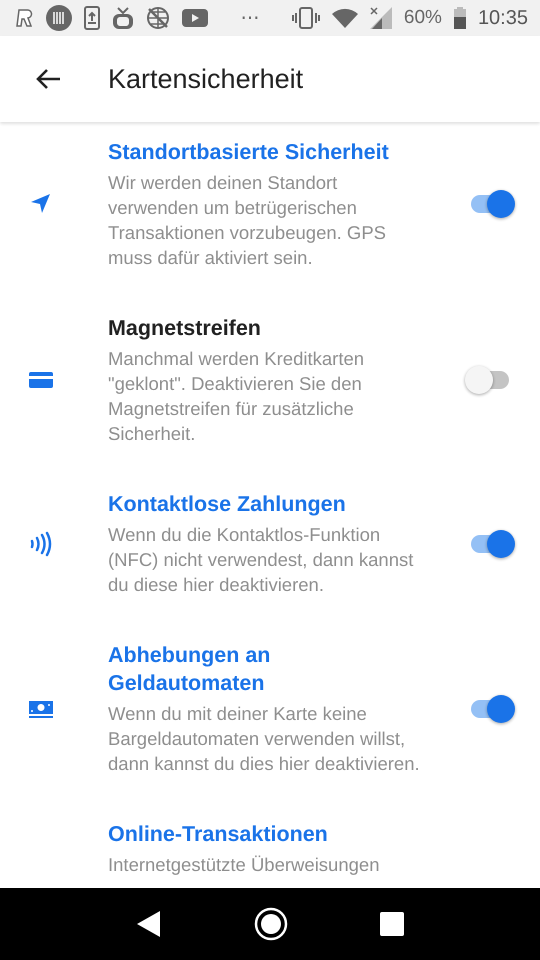 The image size is (540, 960). What do you see at coordinates (306, 18) in the screenshot?
I see `vibrate-icon` at bounding box center [306, 18].